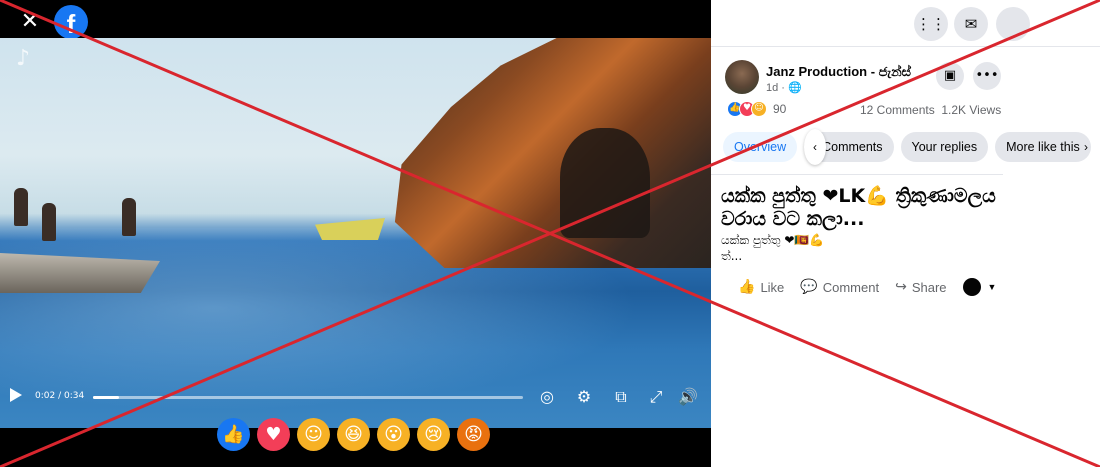 The height and width of the screenshot is (467, 1100). What do you see at coordinates (1043, 147) in the screenshot?
I see `tab-more-like-this: More like this` at bounding box center [1043, 147].